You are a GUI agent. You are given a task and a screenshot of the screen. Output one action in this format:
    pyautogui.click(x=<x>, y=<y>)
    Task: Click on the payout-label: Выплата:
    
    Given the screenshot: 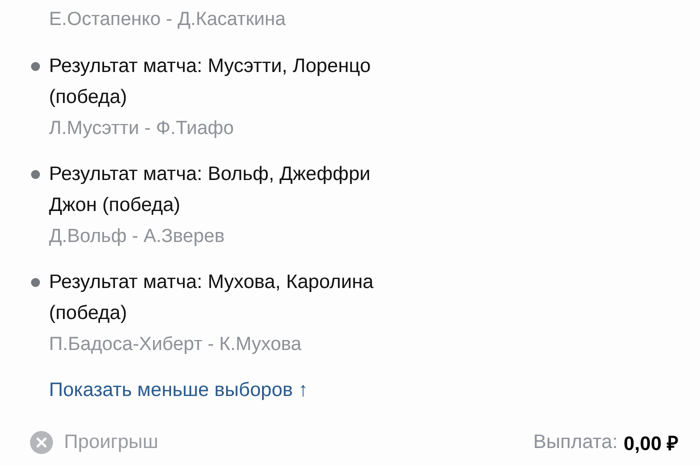 What is the action you would take?
    pyautogui.click(x=575, y=442)
    